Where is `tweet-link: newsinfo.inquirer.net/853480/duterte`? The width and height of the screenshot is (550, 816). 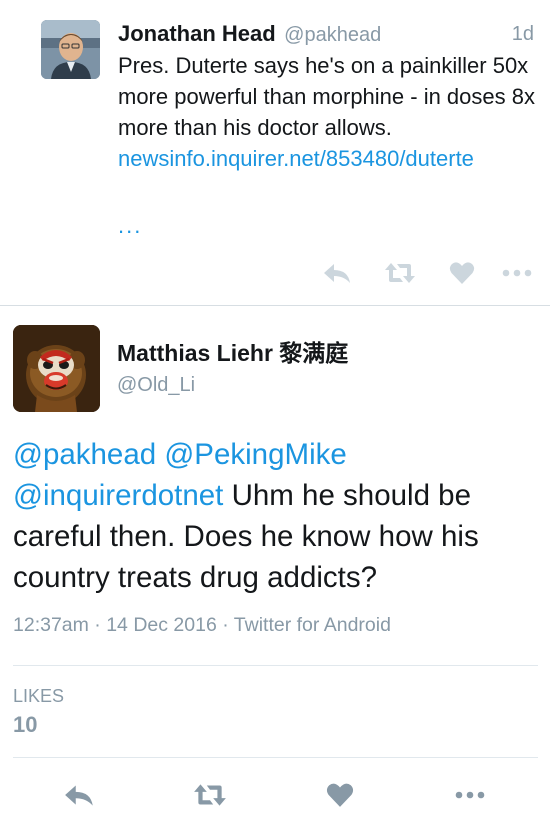 tweet-link: newsinfo.inquirer.net/853480/duterte is located at coordinates (296, 158).